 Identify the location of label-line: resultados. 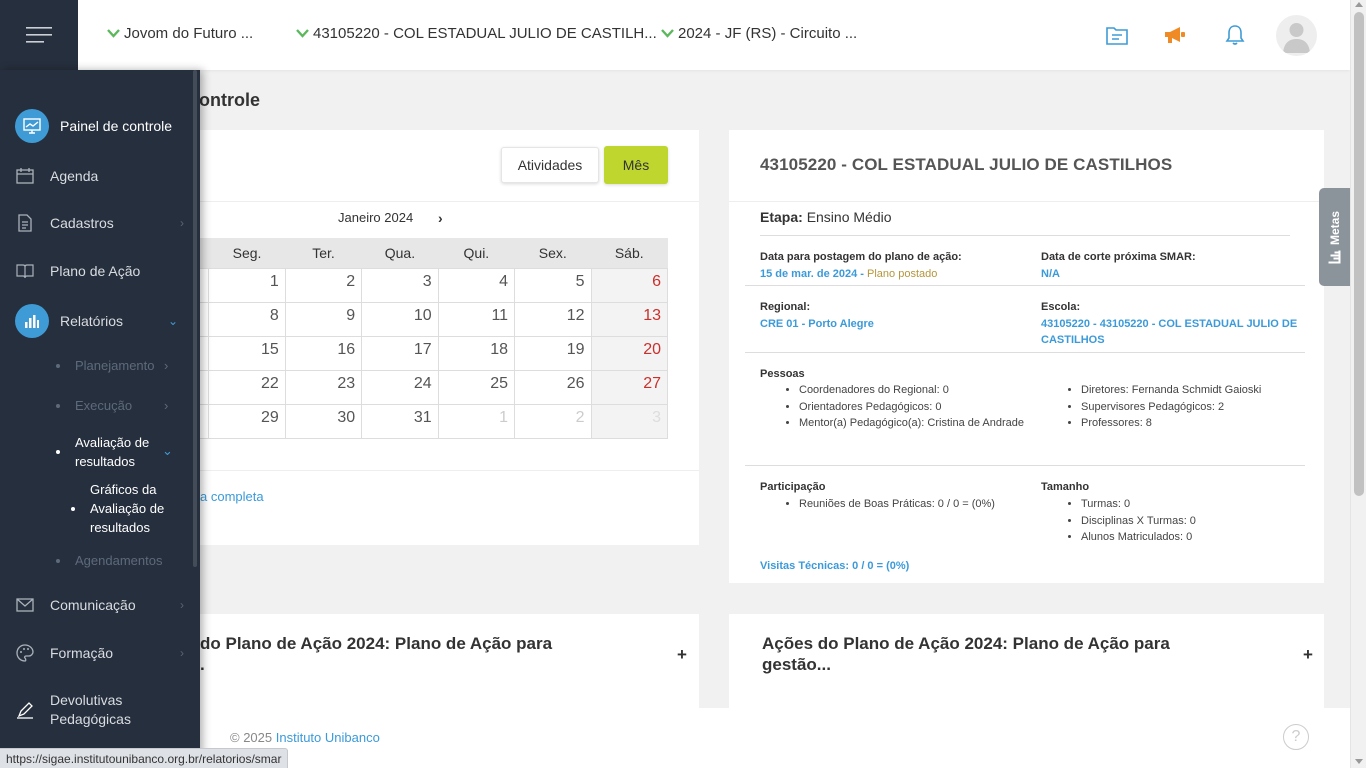
(105, 461).